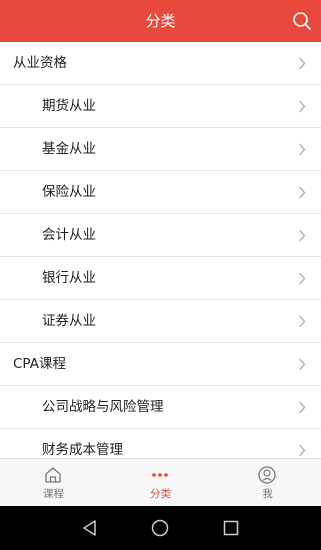  Describe the element at coordinates (82, 450) in the screenshot. I see `list-item-label: 财务成本管理` at that location.